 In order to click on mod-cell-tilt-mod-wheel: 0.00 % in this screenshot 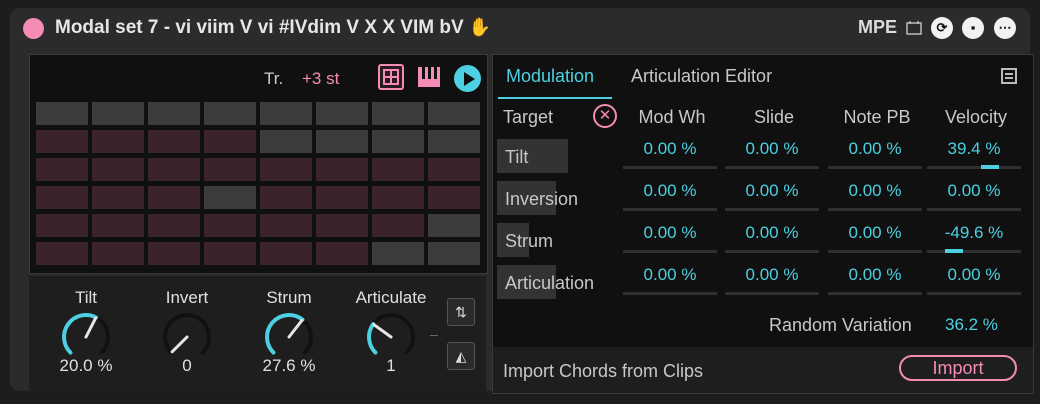, I will do `click(670, 153)`.